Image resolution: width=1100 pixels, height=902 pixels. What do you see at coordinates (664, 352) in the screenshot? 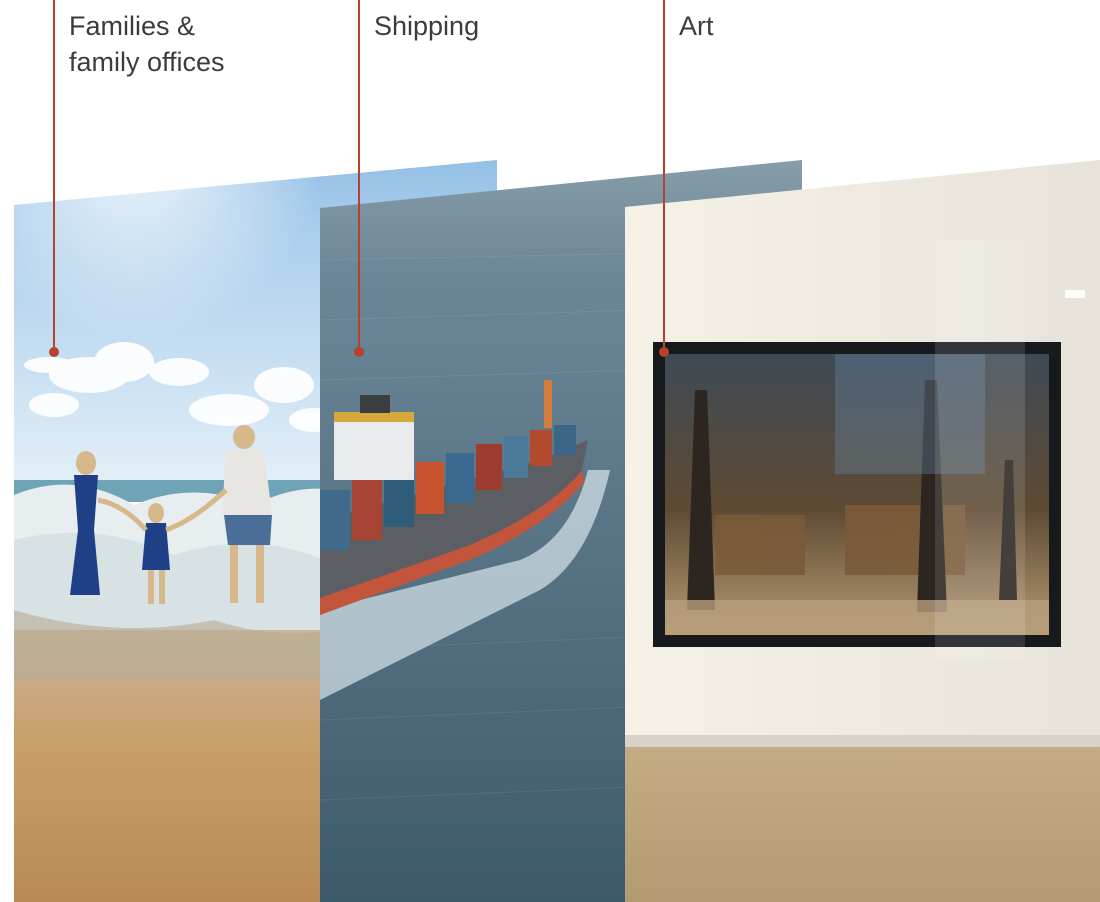
I see `art-callout-dot` at bounding box center [664, 352].